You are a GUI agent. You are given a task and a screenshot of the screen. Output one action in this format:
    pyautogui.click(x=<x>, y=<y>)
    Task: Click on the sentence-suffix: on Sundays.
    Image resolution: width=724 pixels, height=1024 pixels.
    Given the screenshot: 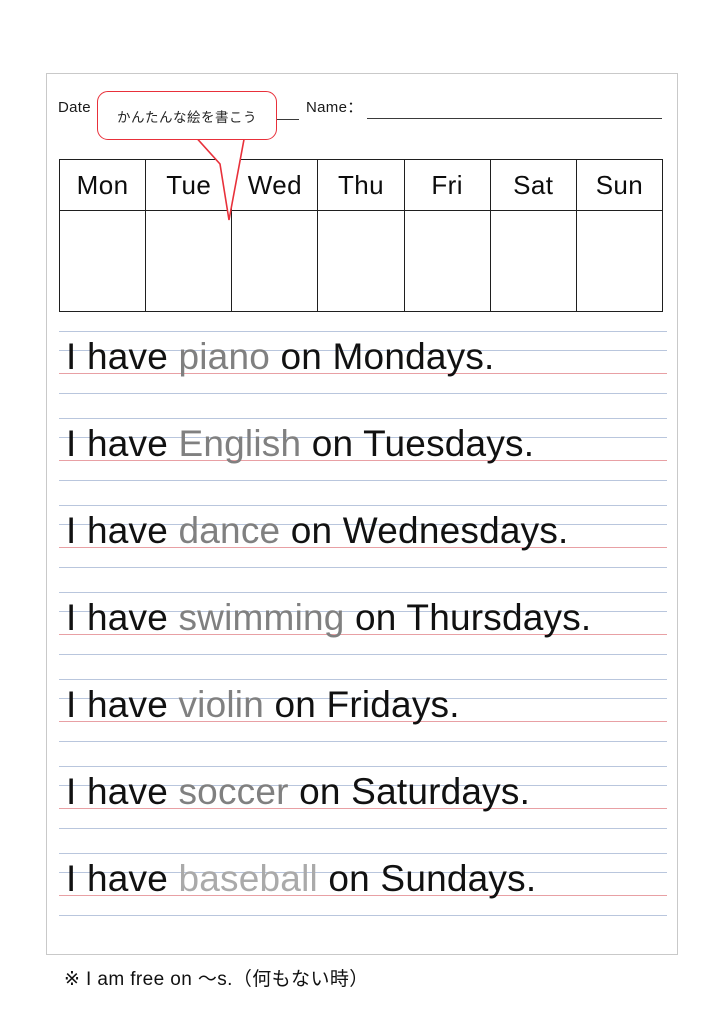 What is the action you would take?
    pyautogui.click(x=427, y=878)
    